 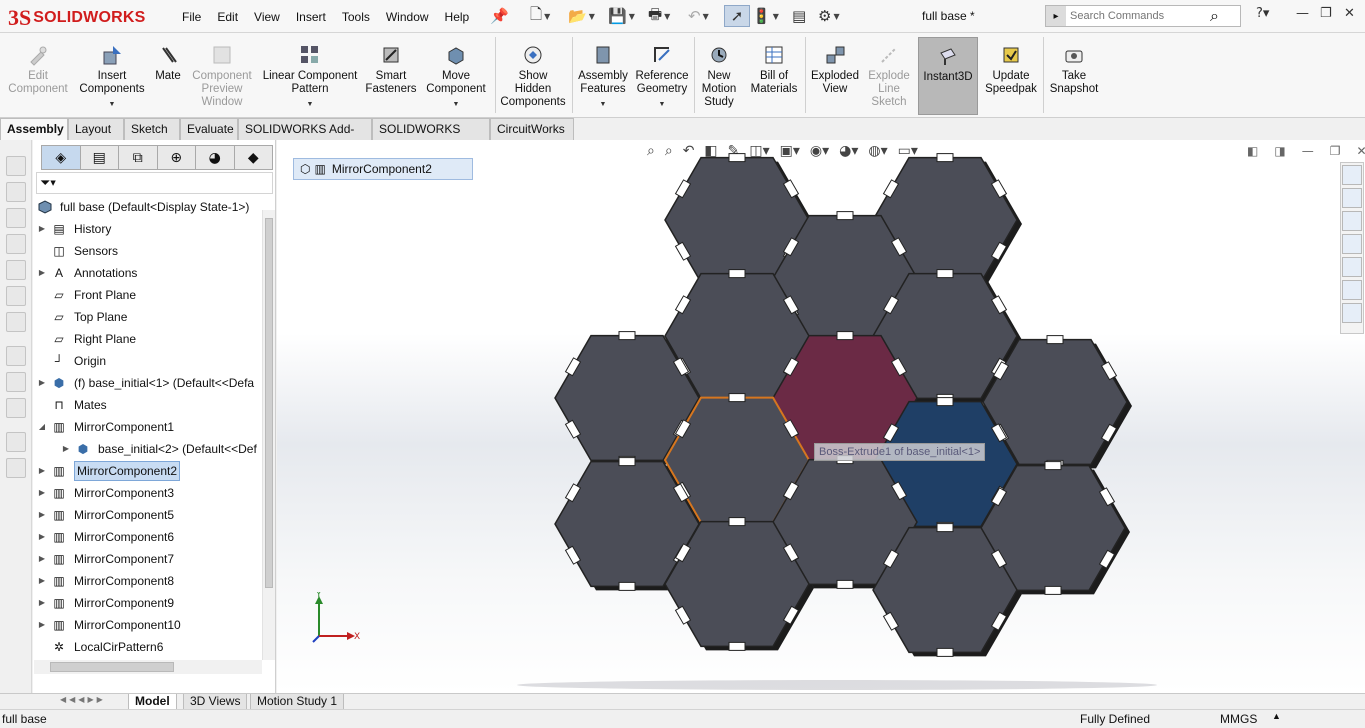 What do you see at coordinates (310, 75) in the screenshot?
I see `linear-pattern-button: Linear Component Pattern ▼` at bounding box center [310, 75].